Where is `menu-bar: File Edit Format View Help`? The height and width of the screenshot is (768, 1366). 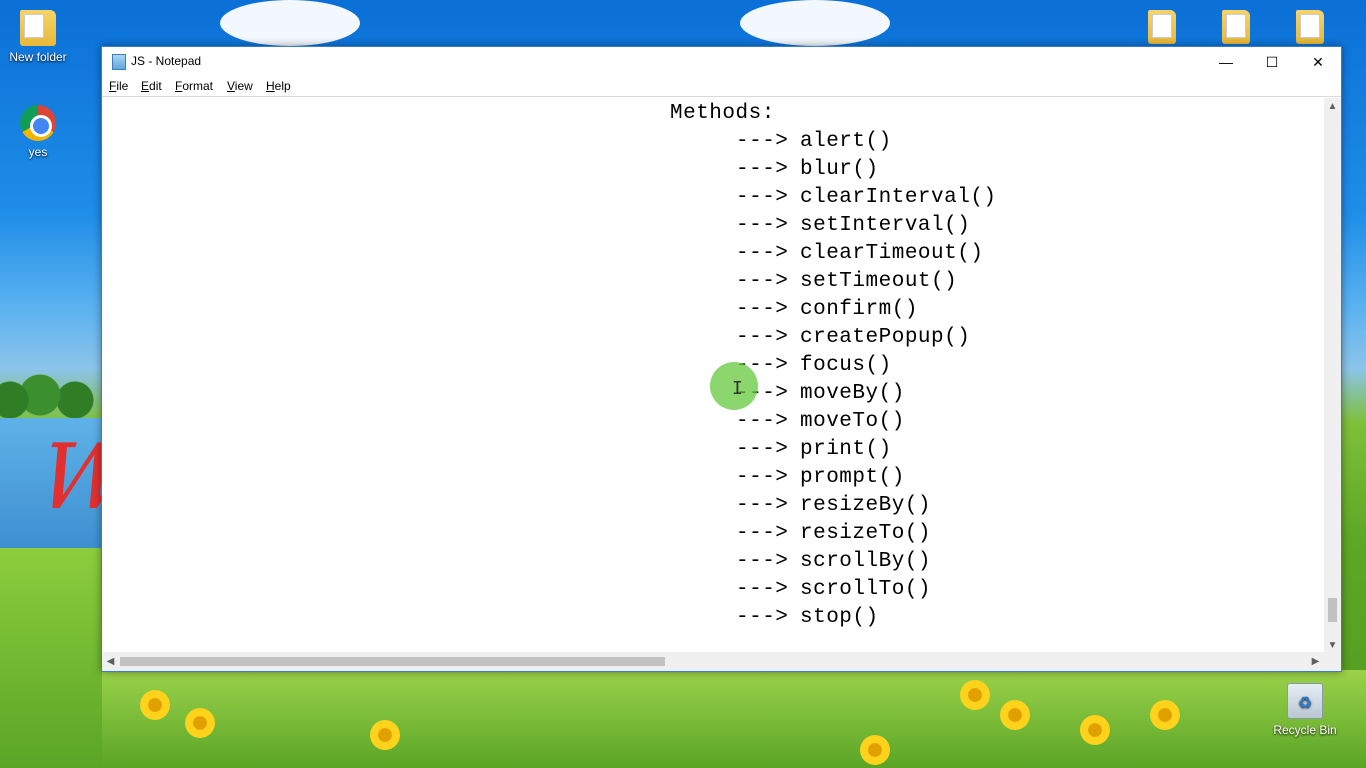
menu-bar: File Edit Format View Help is located at coordinates (721, 87).